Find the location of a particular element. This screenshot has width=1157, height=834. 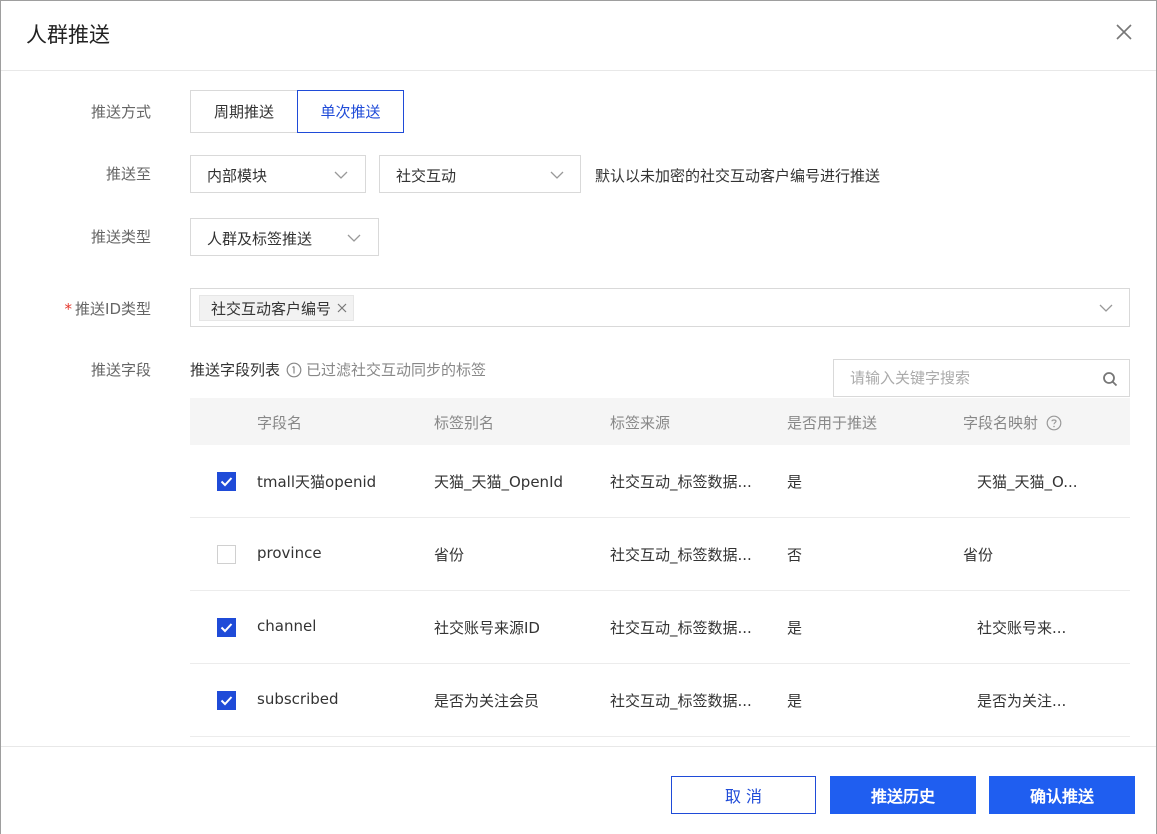

id-type-tag-label: 社交互动客户编号 is located at coordinates (271, 308).